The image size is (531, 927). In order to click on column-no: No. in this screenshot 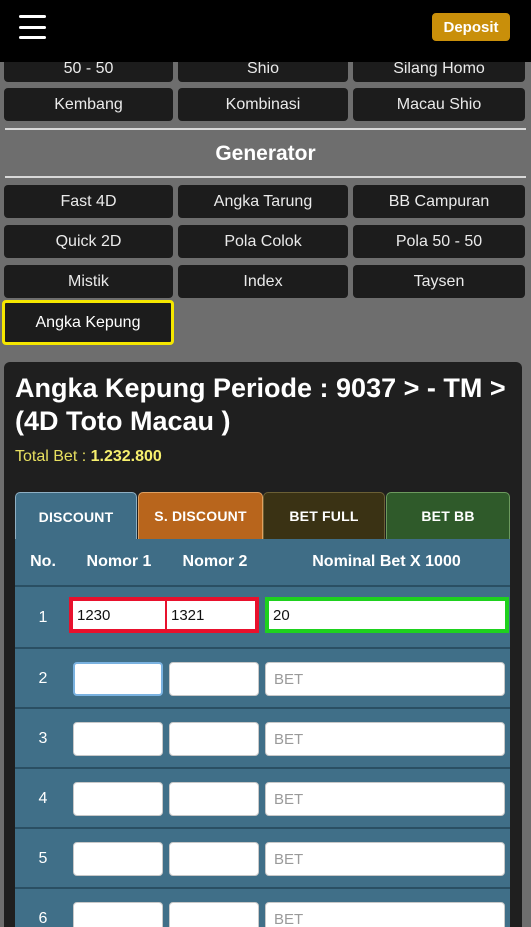, I will do `click(43, 561)`.